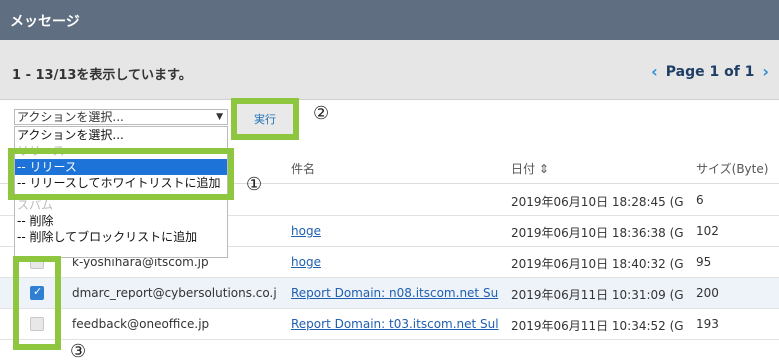  What do you see at coordinates (254, 184) in the screenshot?
I see `marker-1: ①` at bounding box center [254, 184].